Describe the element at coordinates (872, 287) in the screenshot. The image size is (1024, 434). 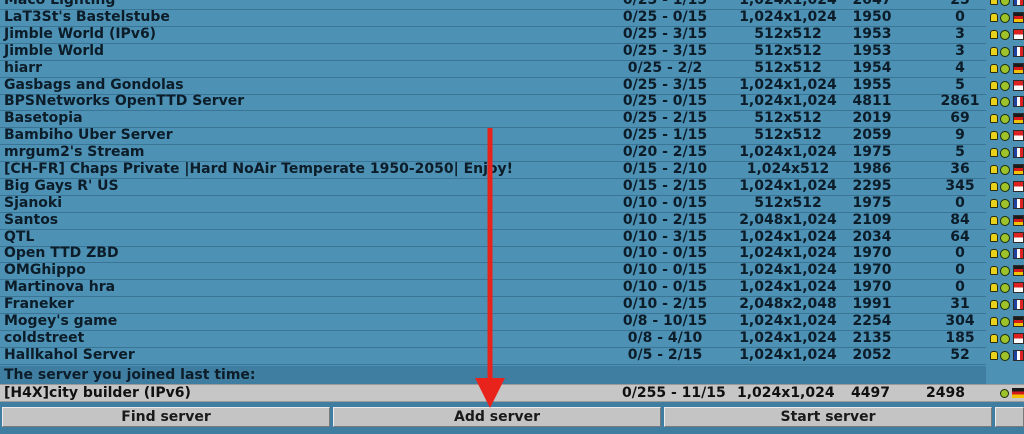
I see `server-year: 1970` at that location.